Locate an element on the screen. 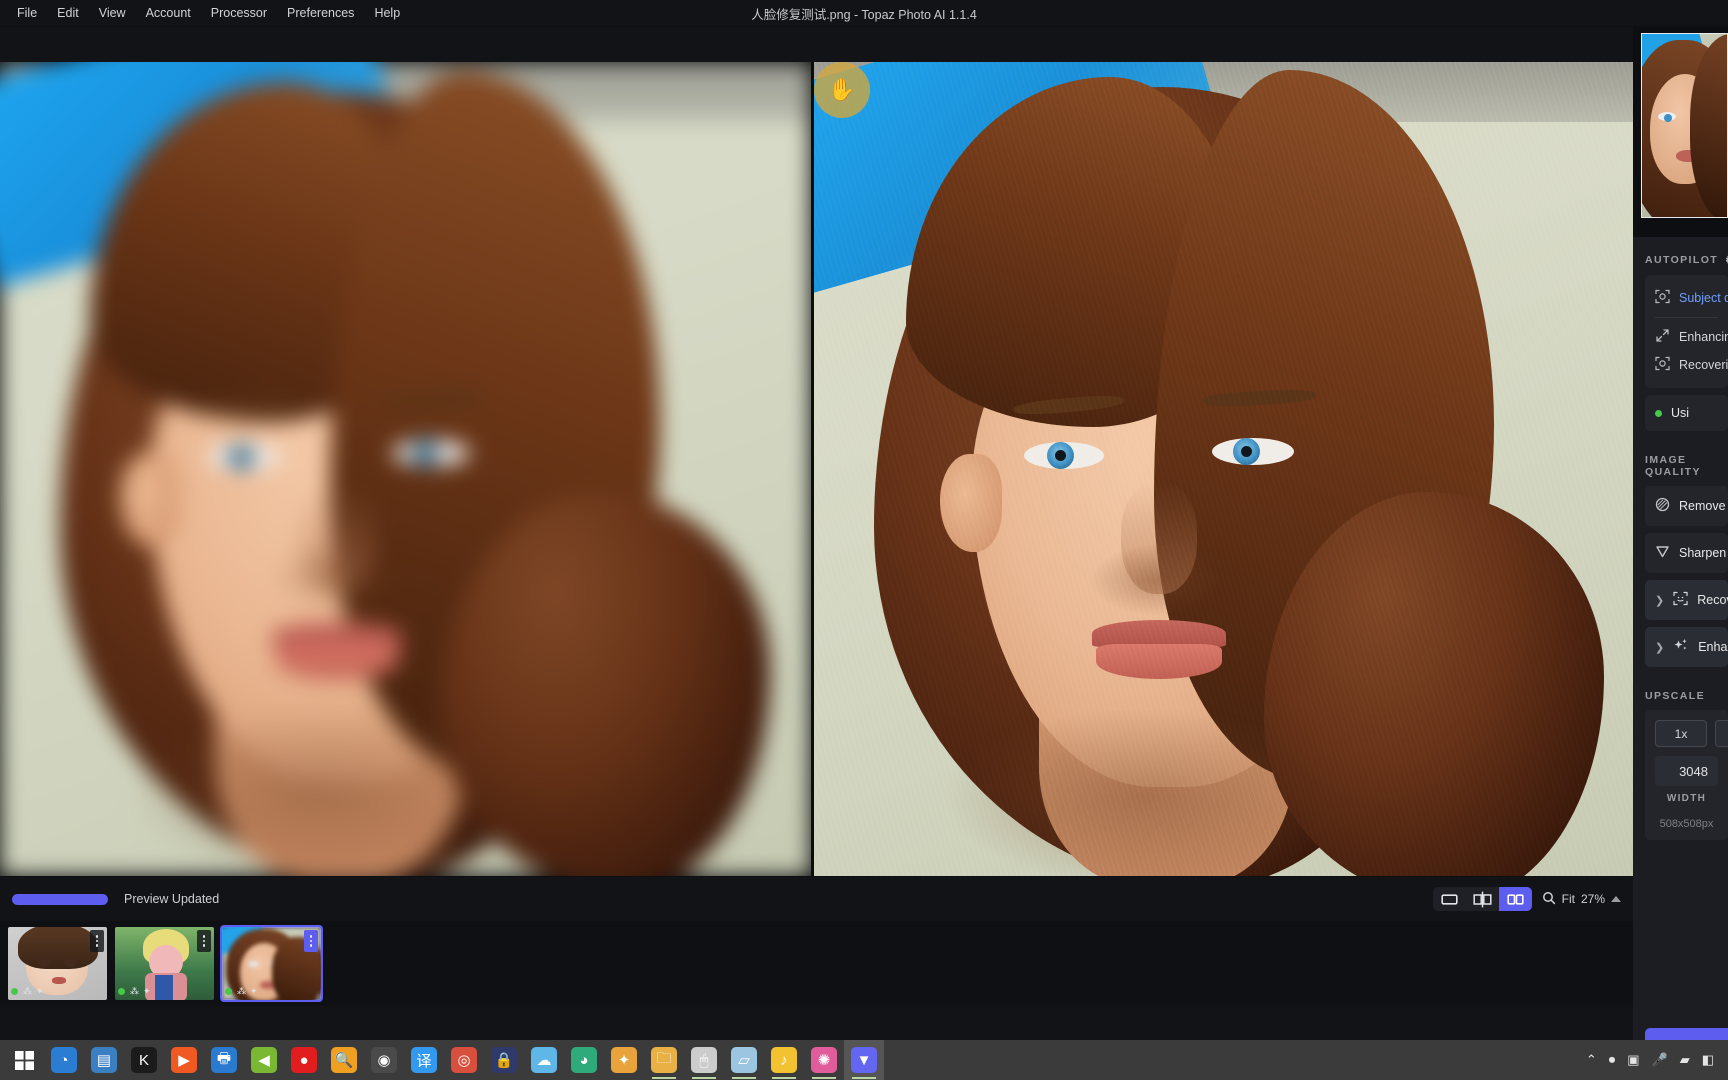 The image size is (1728, 1080). translate-icon: 译 is located at coordinates (424, 1060).